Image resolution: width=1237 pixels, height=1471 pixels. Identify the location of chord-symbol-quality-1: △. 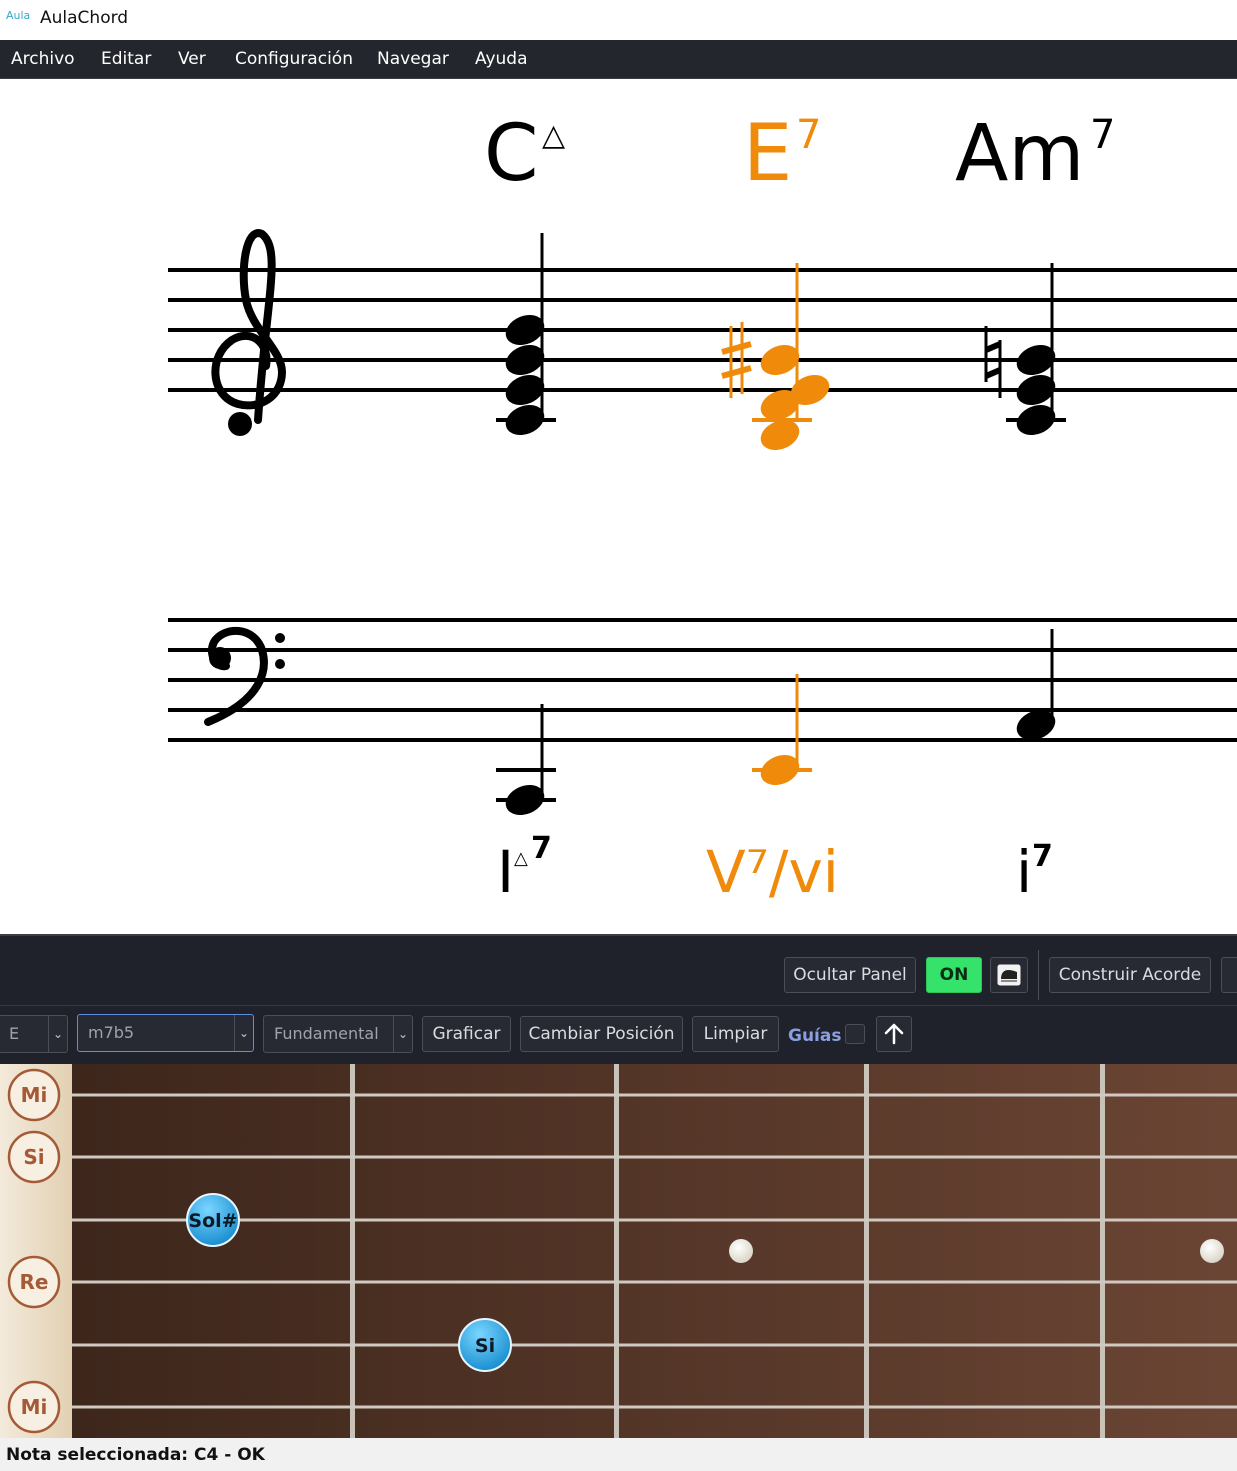
(553, 135).